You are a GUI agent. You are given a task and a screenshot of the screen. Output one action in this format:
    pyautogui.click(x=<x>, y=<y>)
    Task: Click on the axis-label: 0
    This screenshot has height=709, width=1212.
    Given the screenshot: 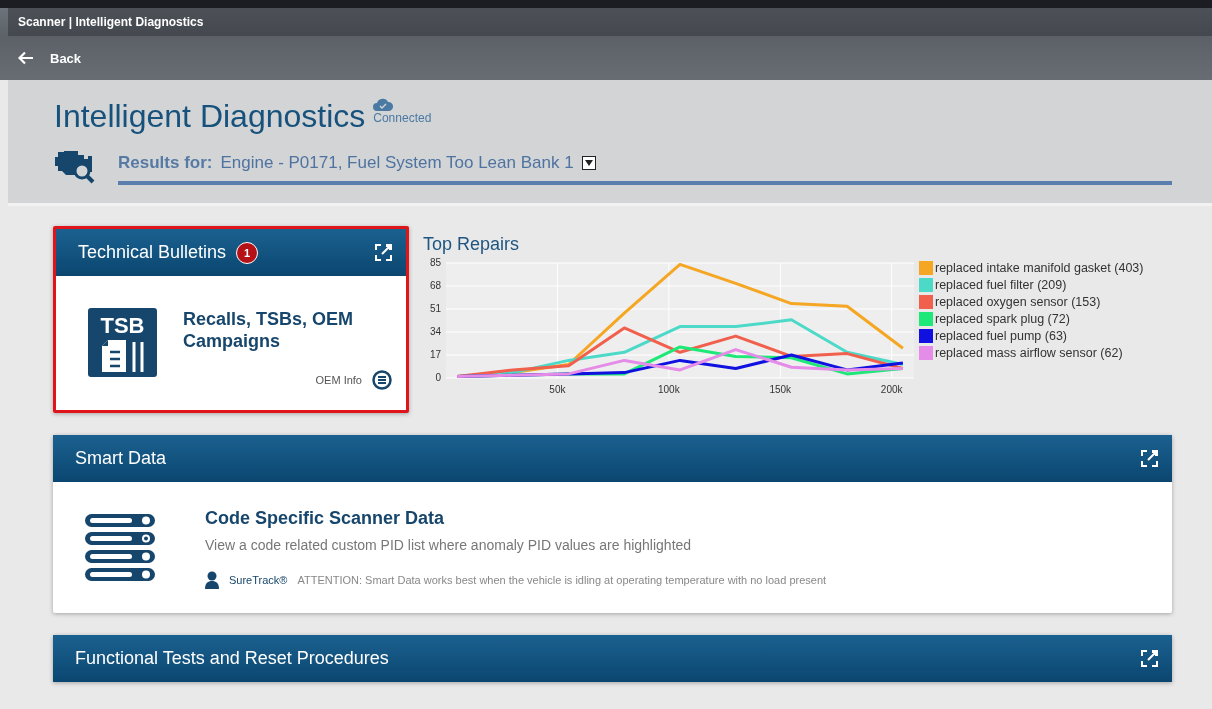 What is the action you would take?
    pyautogui.click(x=438, y=377)
    